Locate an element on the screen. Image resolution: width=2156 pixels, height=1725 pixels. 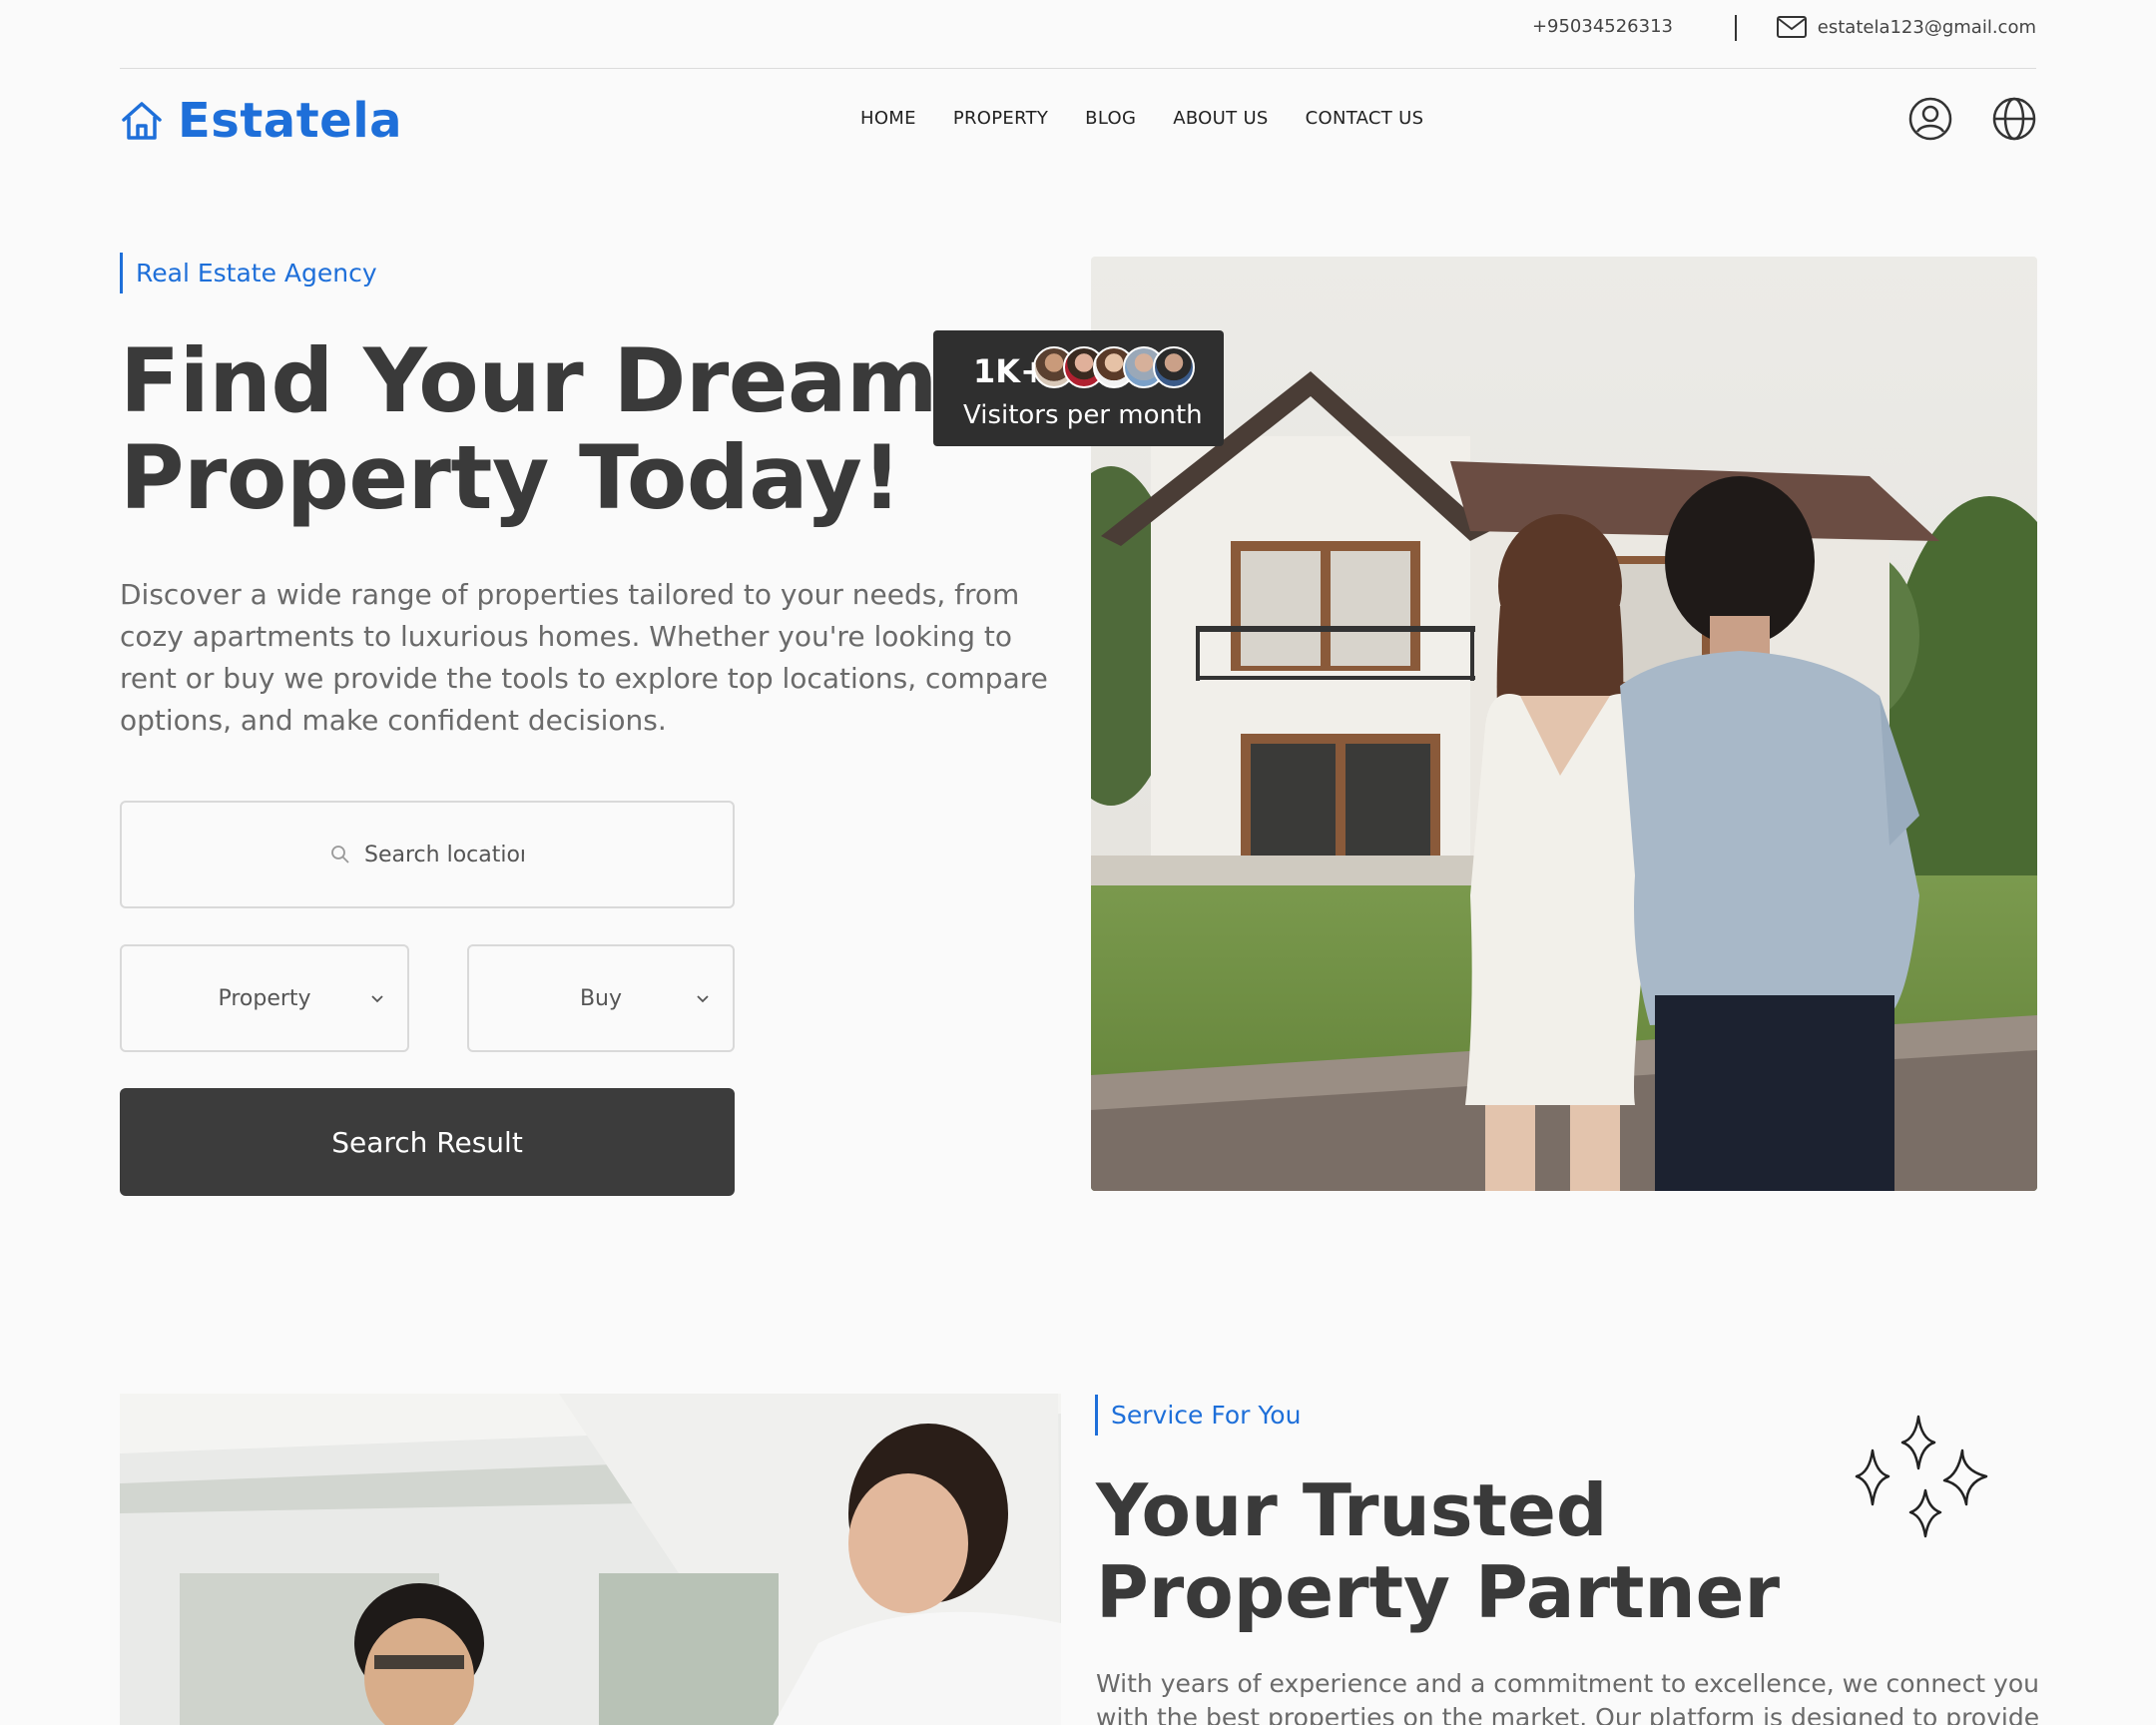
email-contact: estatela123@gmail.com is located at coordinates (1906, 27).